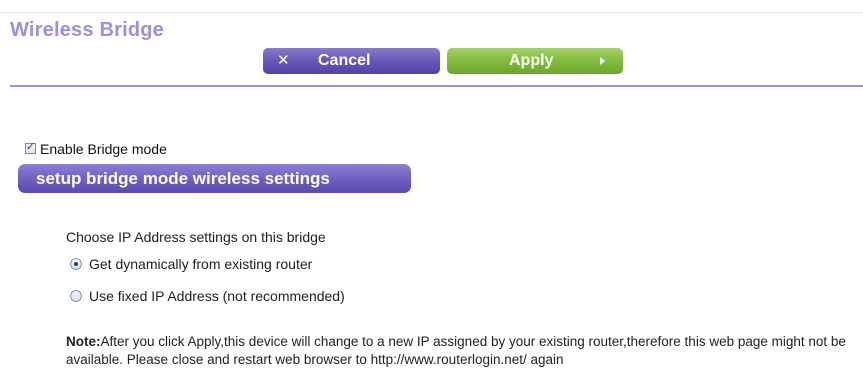 Image resolution: width=863 pixels, height=385 pixels. Describe the element at coordinates (436, 86) in the screenshot. I see `header-divider` at that location.